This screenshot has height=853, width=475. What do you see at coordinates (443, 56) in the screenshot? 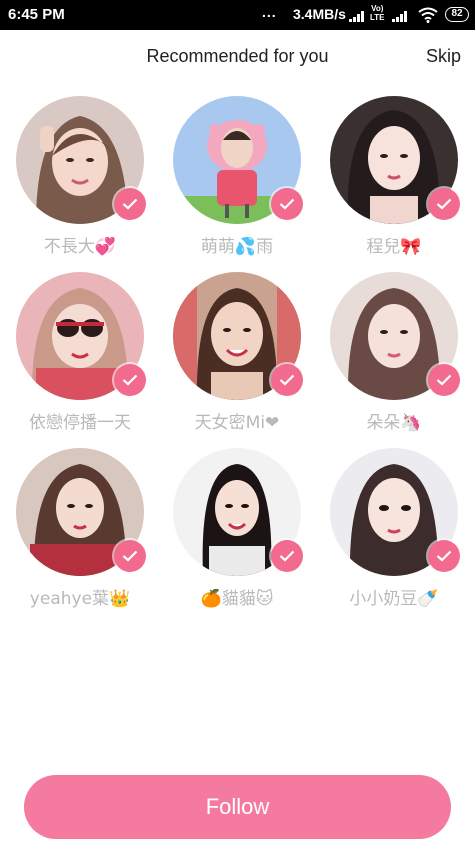
I see `skip-button: Skip` at bounding box center [443, 56].